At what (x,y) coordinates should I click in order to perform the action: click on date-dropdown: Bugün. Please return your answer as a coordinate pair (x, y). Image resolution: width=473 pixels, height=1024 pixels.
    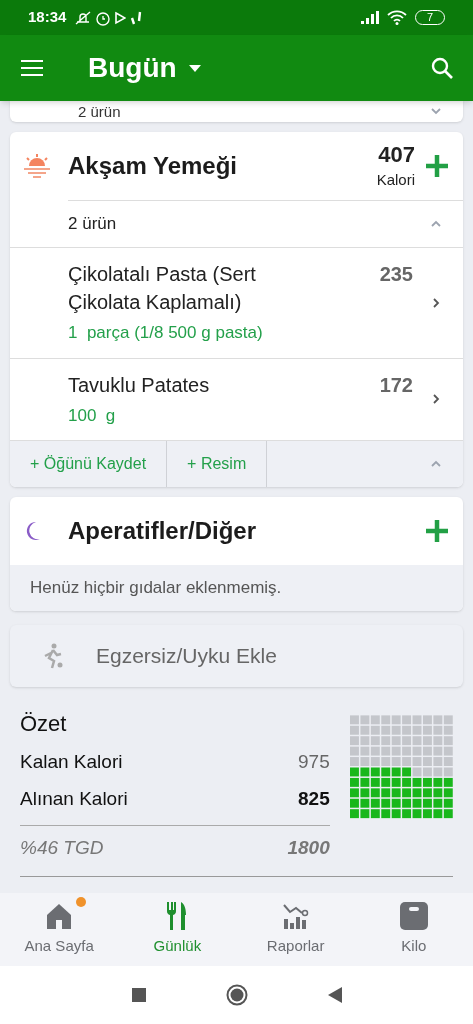
    Looking at the image, I should click on (144, 68).